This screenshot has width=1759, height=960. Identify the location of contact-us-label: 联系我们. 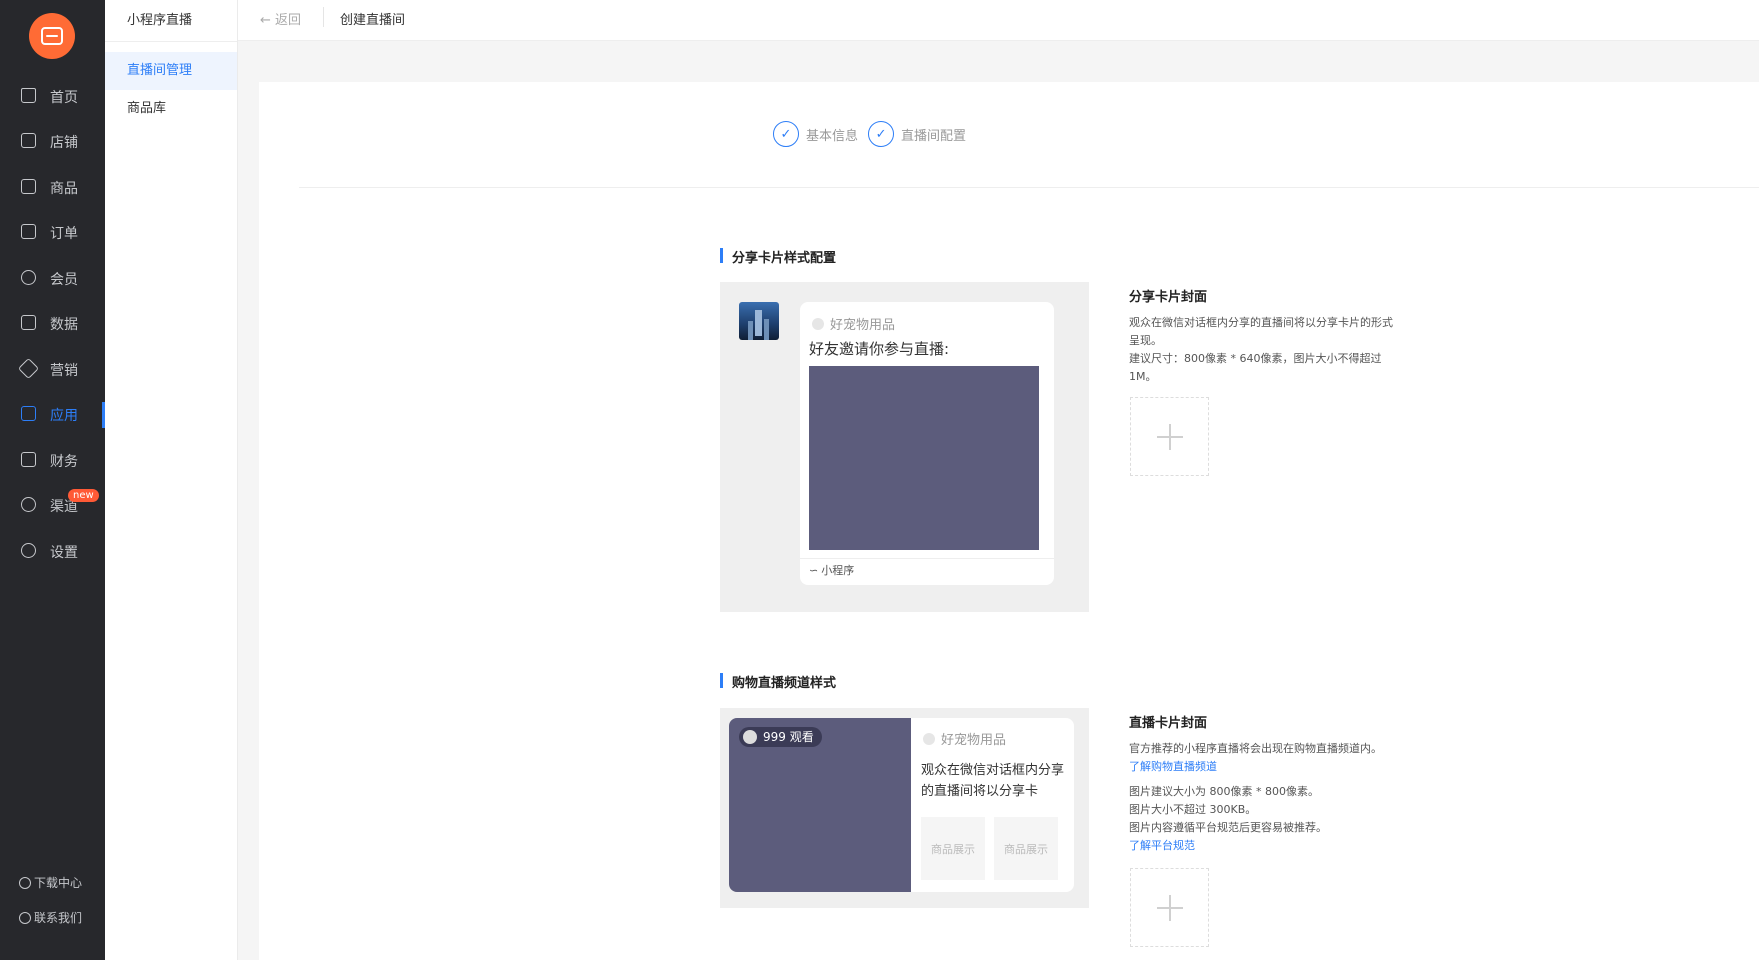
(58, 918).